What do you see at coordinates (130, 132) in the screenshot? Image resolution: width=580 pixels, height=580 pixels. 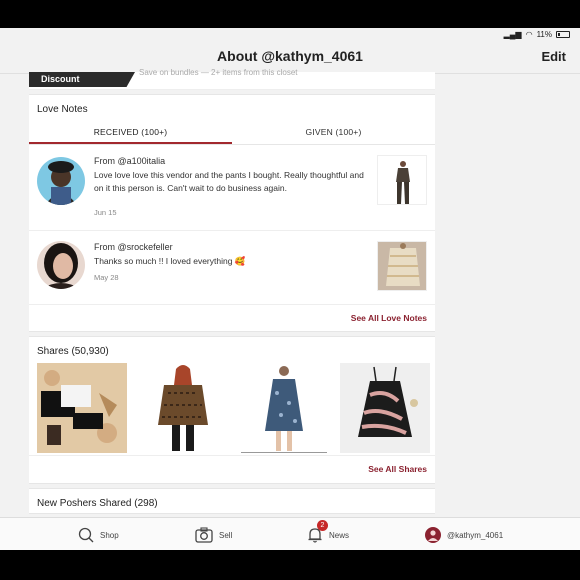 I see `tab-received: RECEIVED (100+)` at bounding box center [130, 132].